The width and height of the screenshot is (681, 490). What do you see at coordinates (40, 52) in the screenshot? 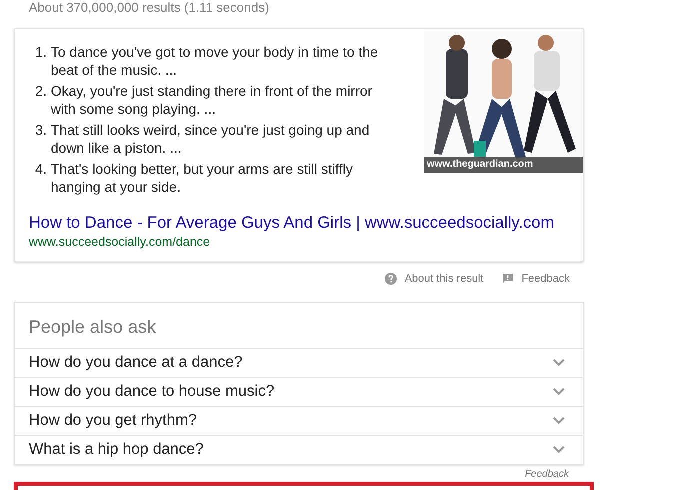
I see `step-number: 1.` at bounding box center [40, 52].